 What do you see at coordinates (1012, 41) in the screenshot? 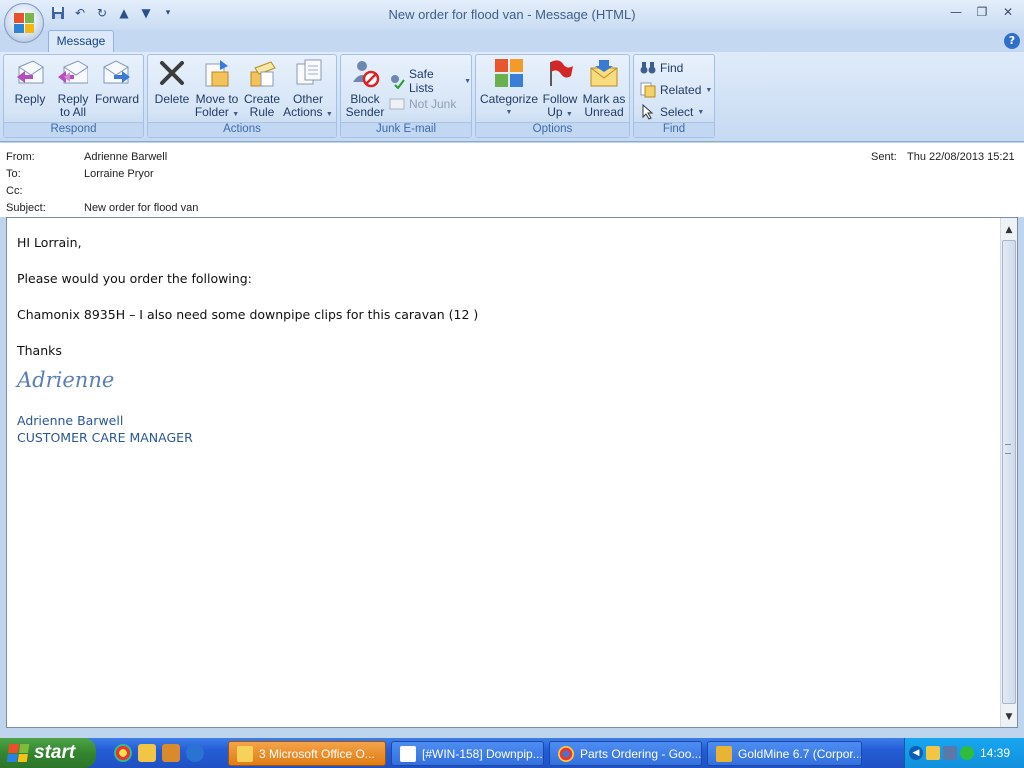
I see `help-icon: ?` at bounding box center [1012, 41].